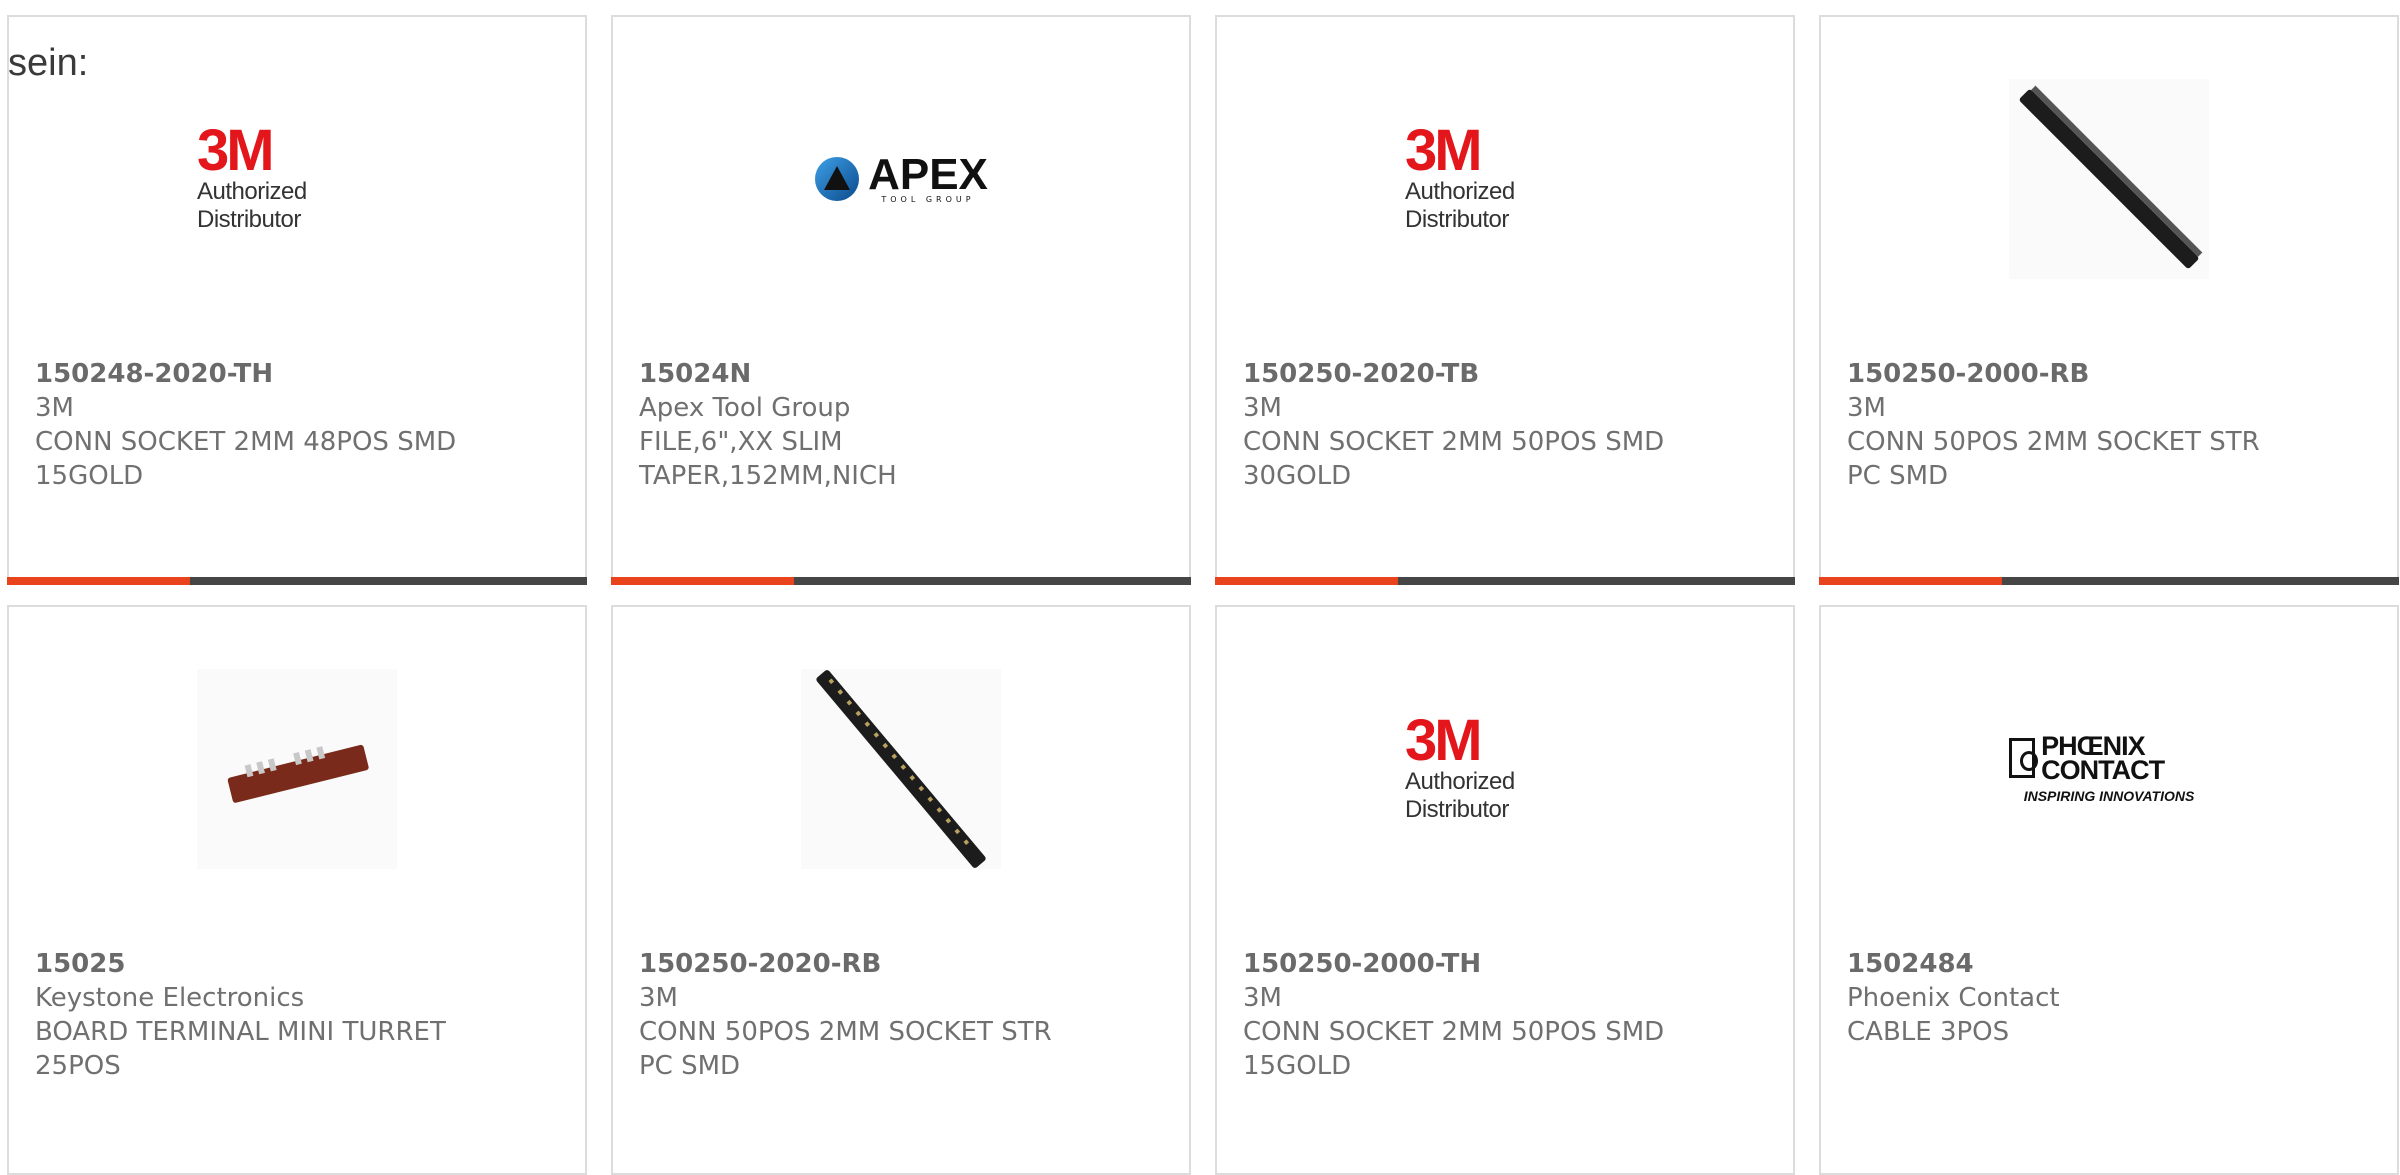 The width and height of the screenshot is (2400, 1175). Describe the element at coordinates (1508, 964) in the screenshot. I see `part-number: 150250-2000-TH` at that location.